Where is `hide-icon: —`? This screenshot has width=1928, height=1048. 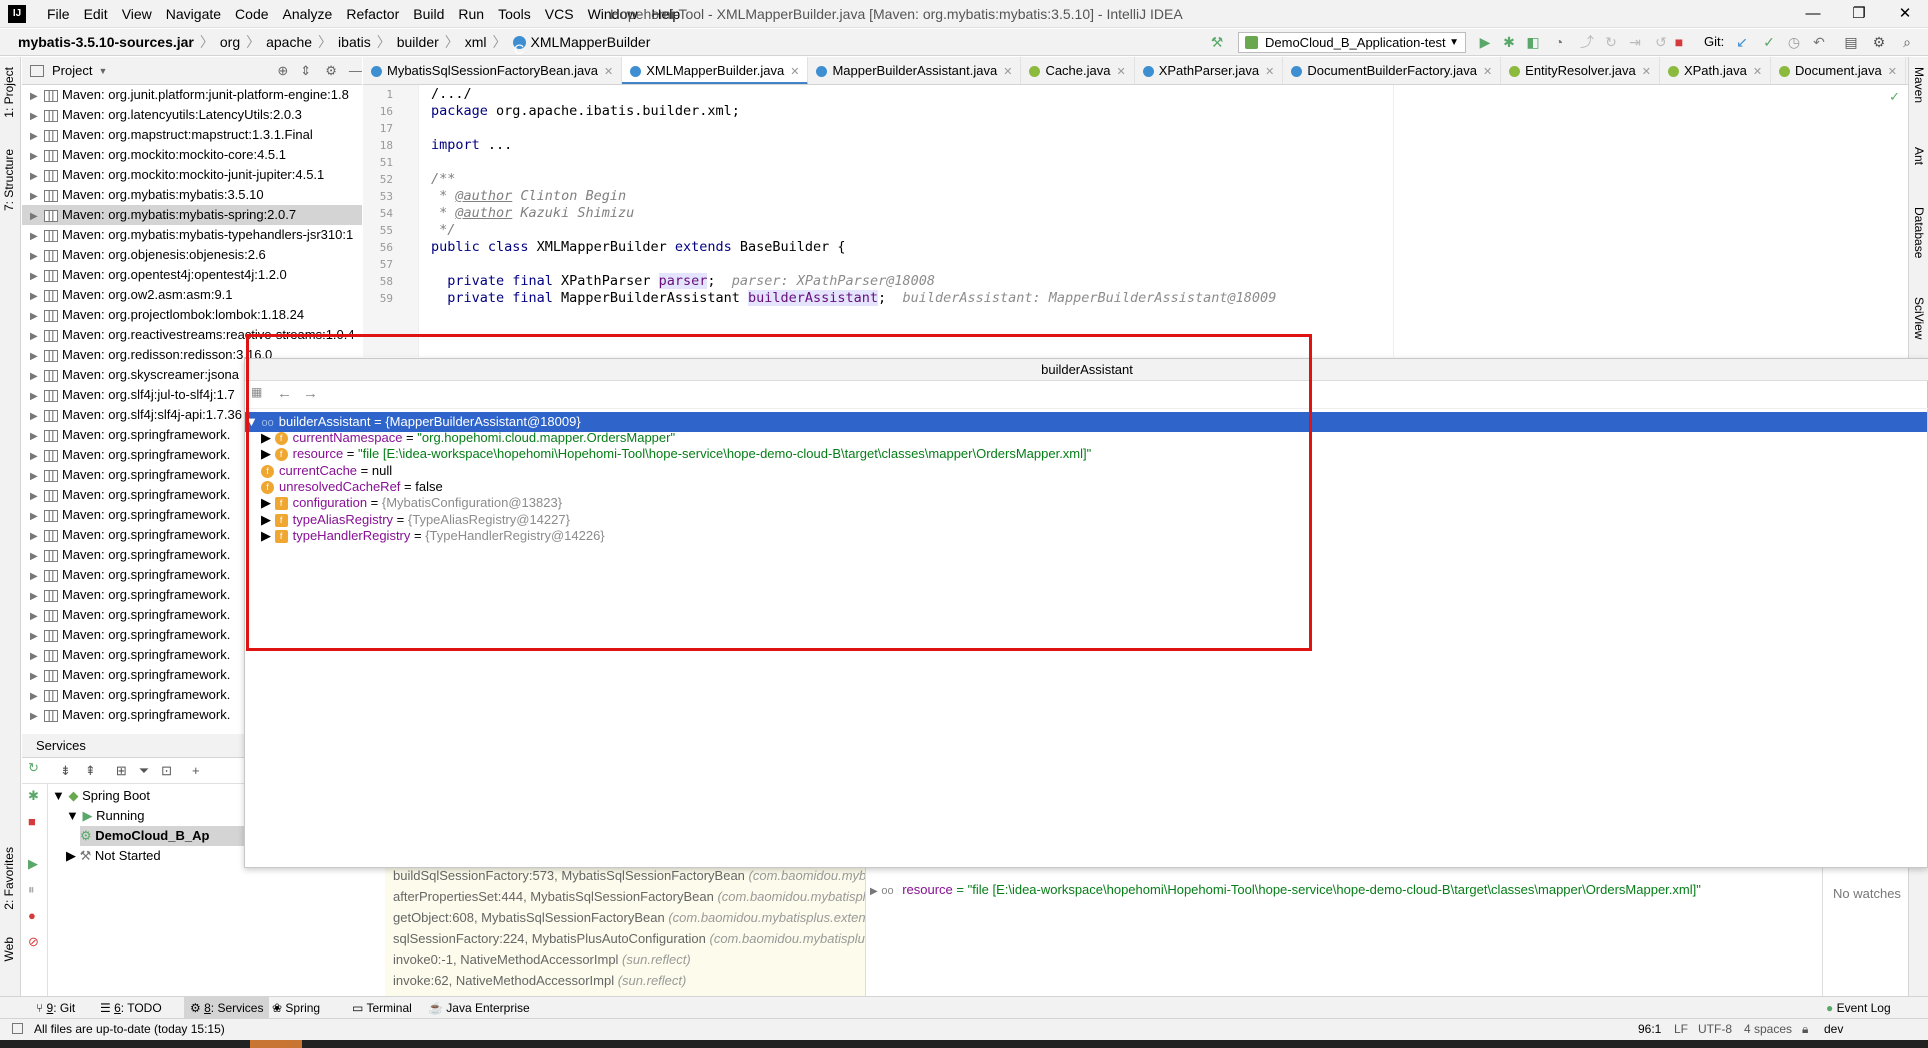
hide-icon: — is located at coordinates (355, 70).